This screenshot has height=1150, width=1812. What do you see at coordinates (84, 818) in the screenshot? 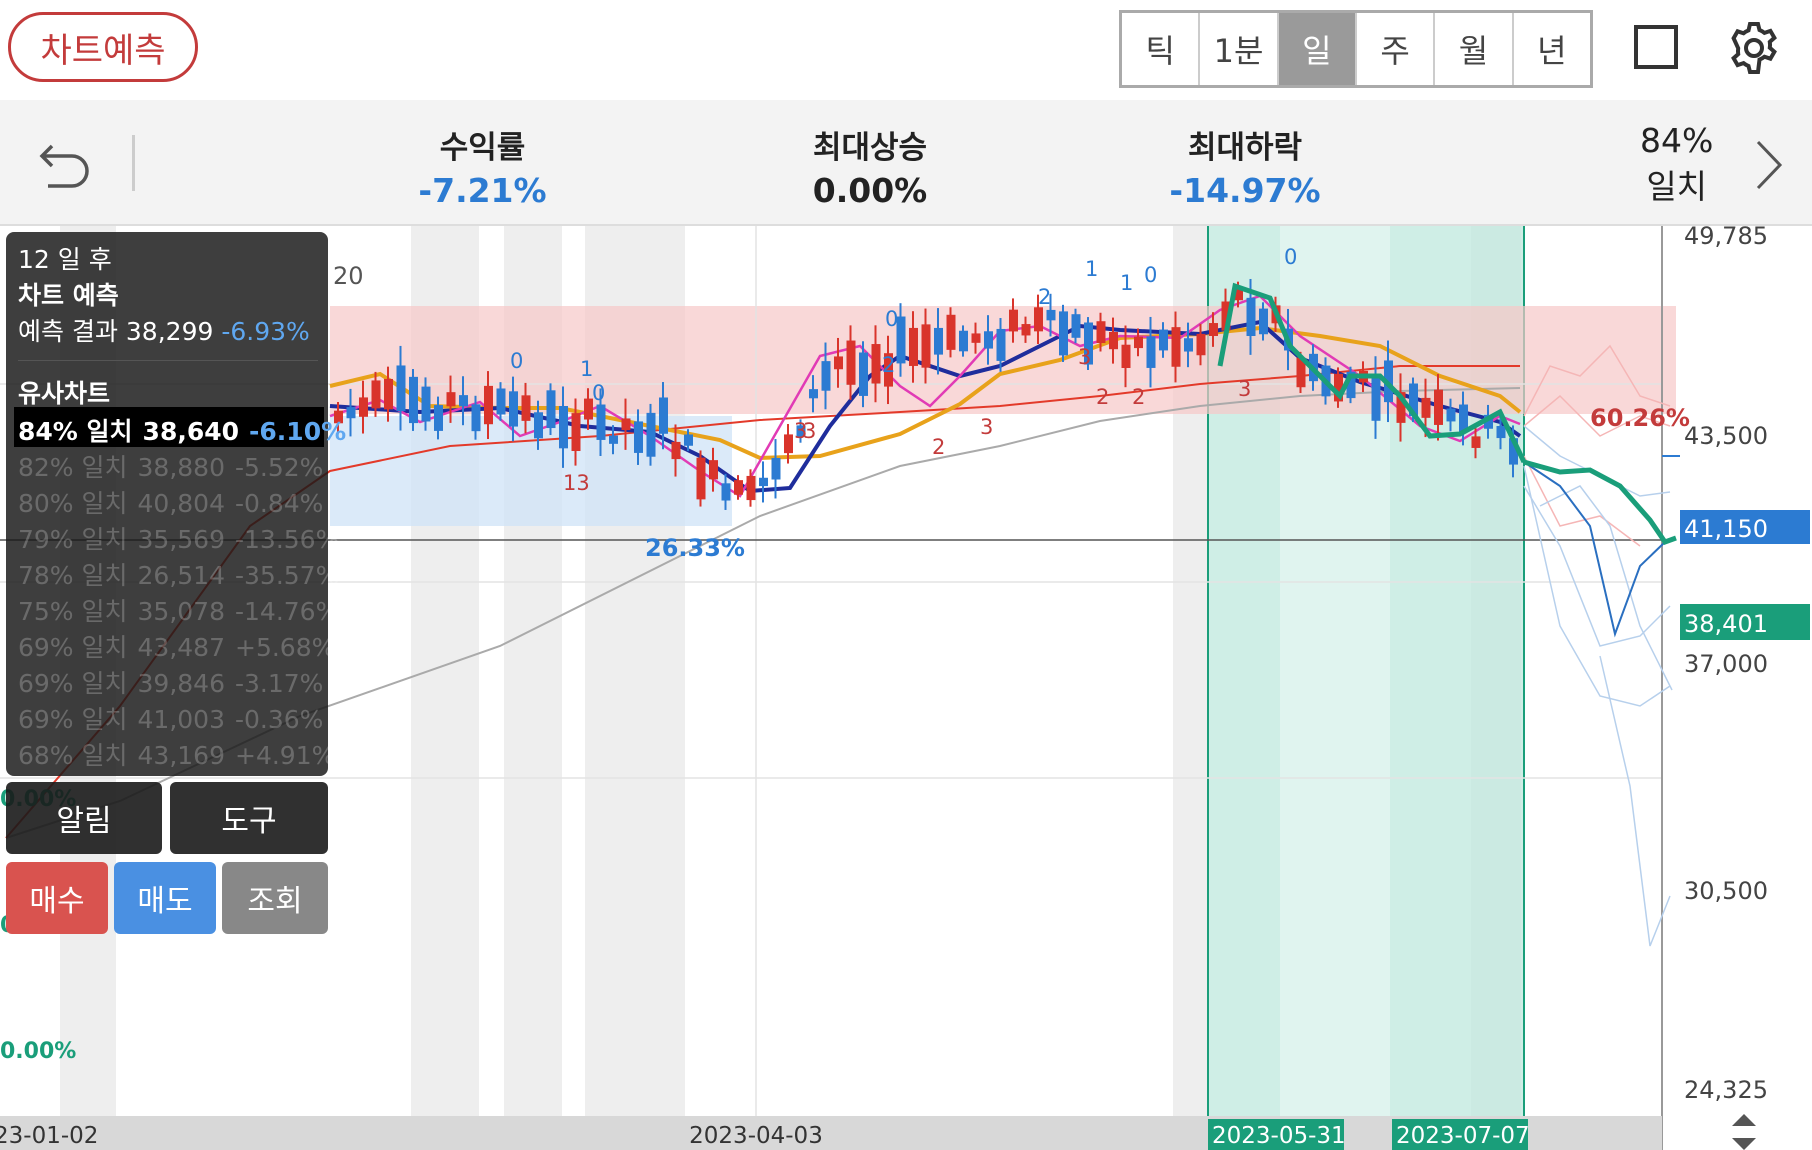
I see `alarm-button: 알림` at bounding box center [84, 818].